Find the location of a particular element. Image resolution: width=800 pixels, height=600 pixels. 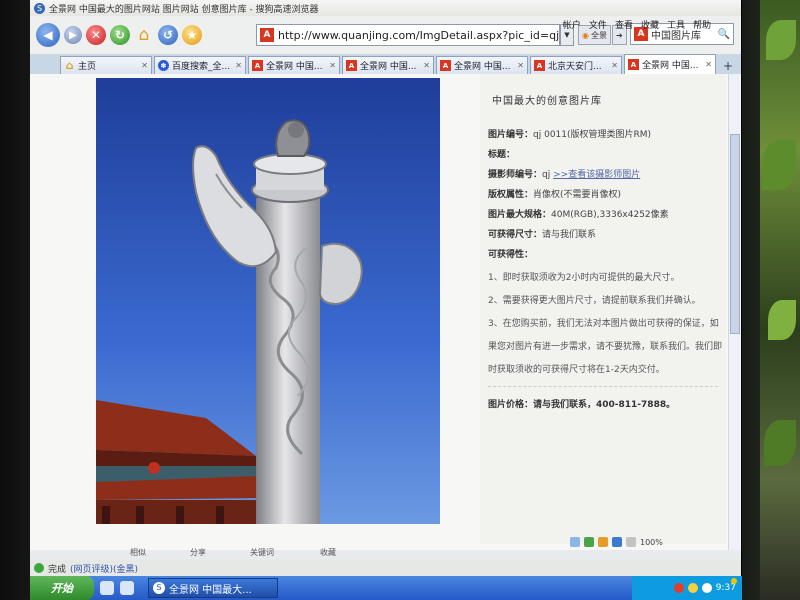

status-text: 完成 is located at coordinates (57, 569).